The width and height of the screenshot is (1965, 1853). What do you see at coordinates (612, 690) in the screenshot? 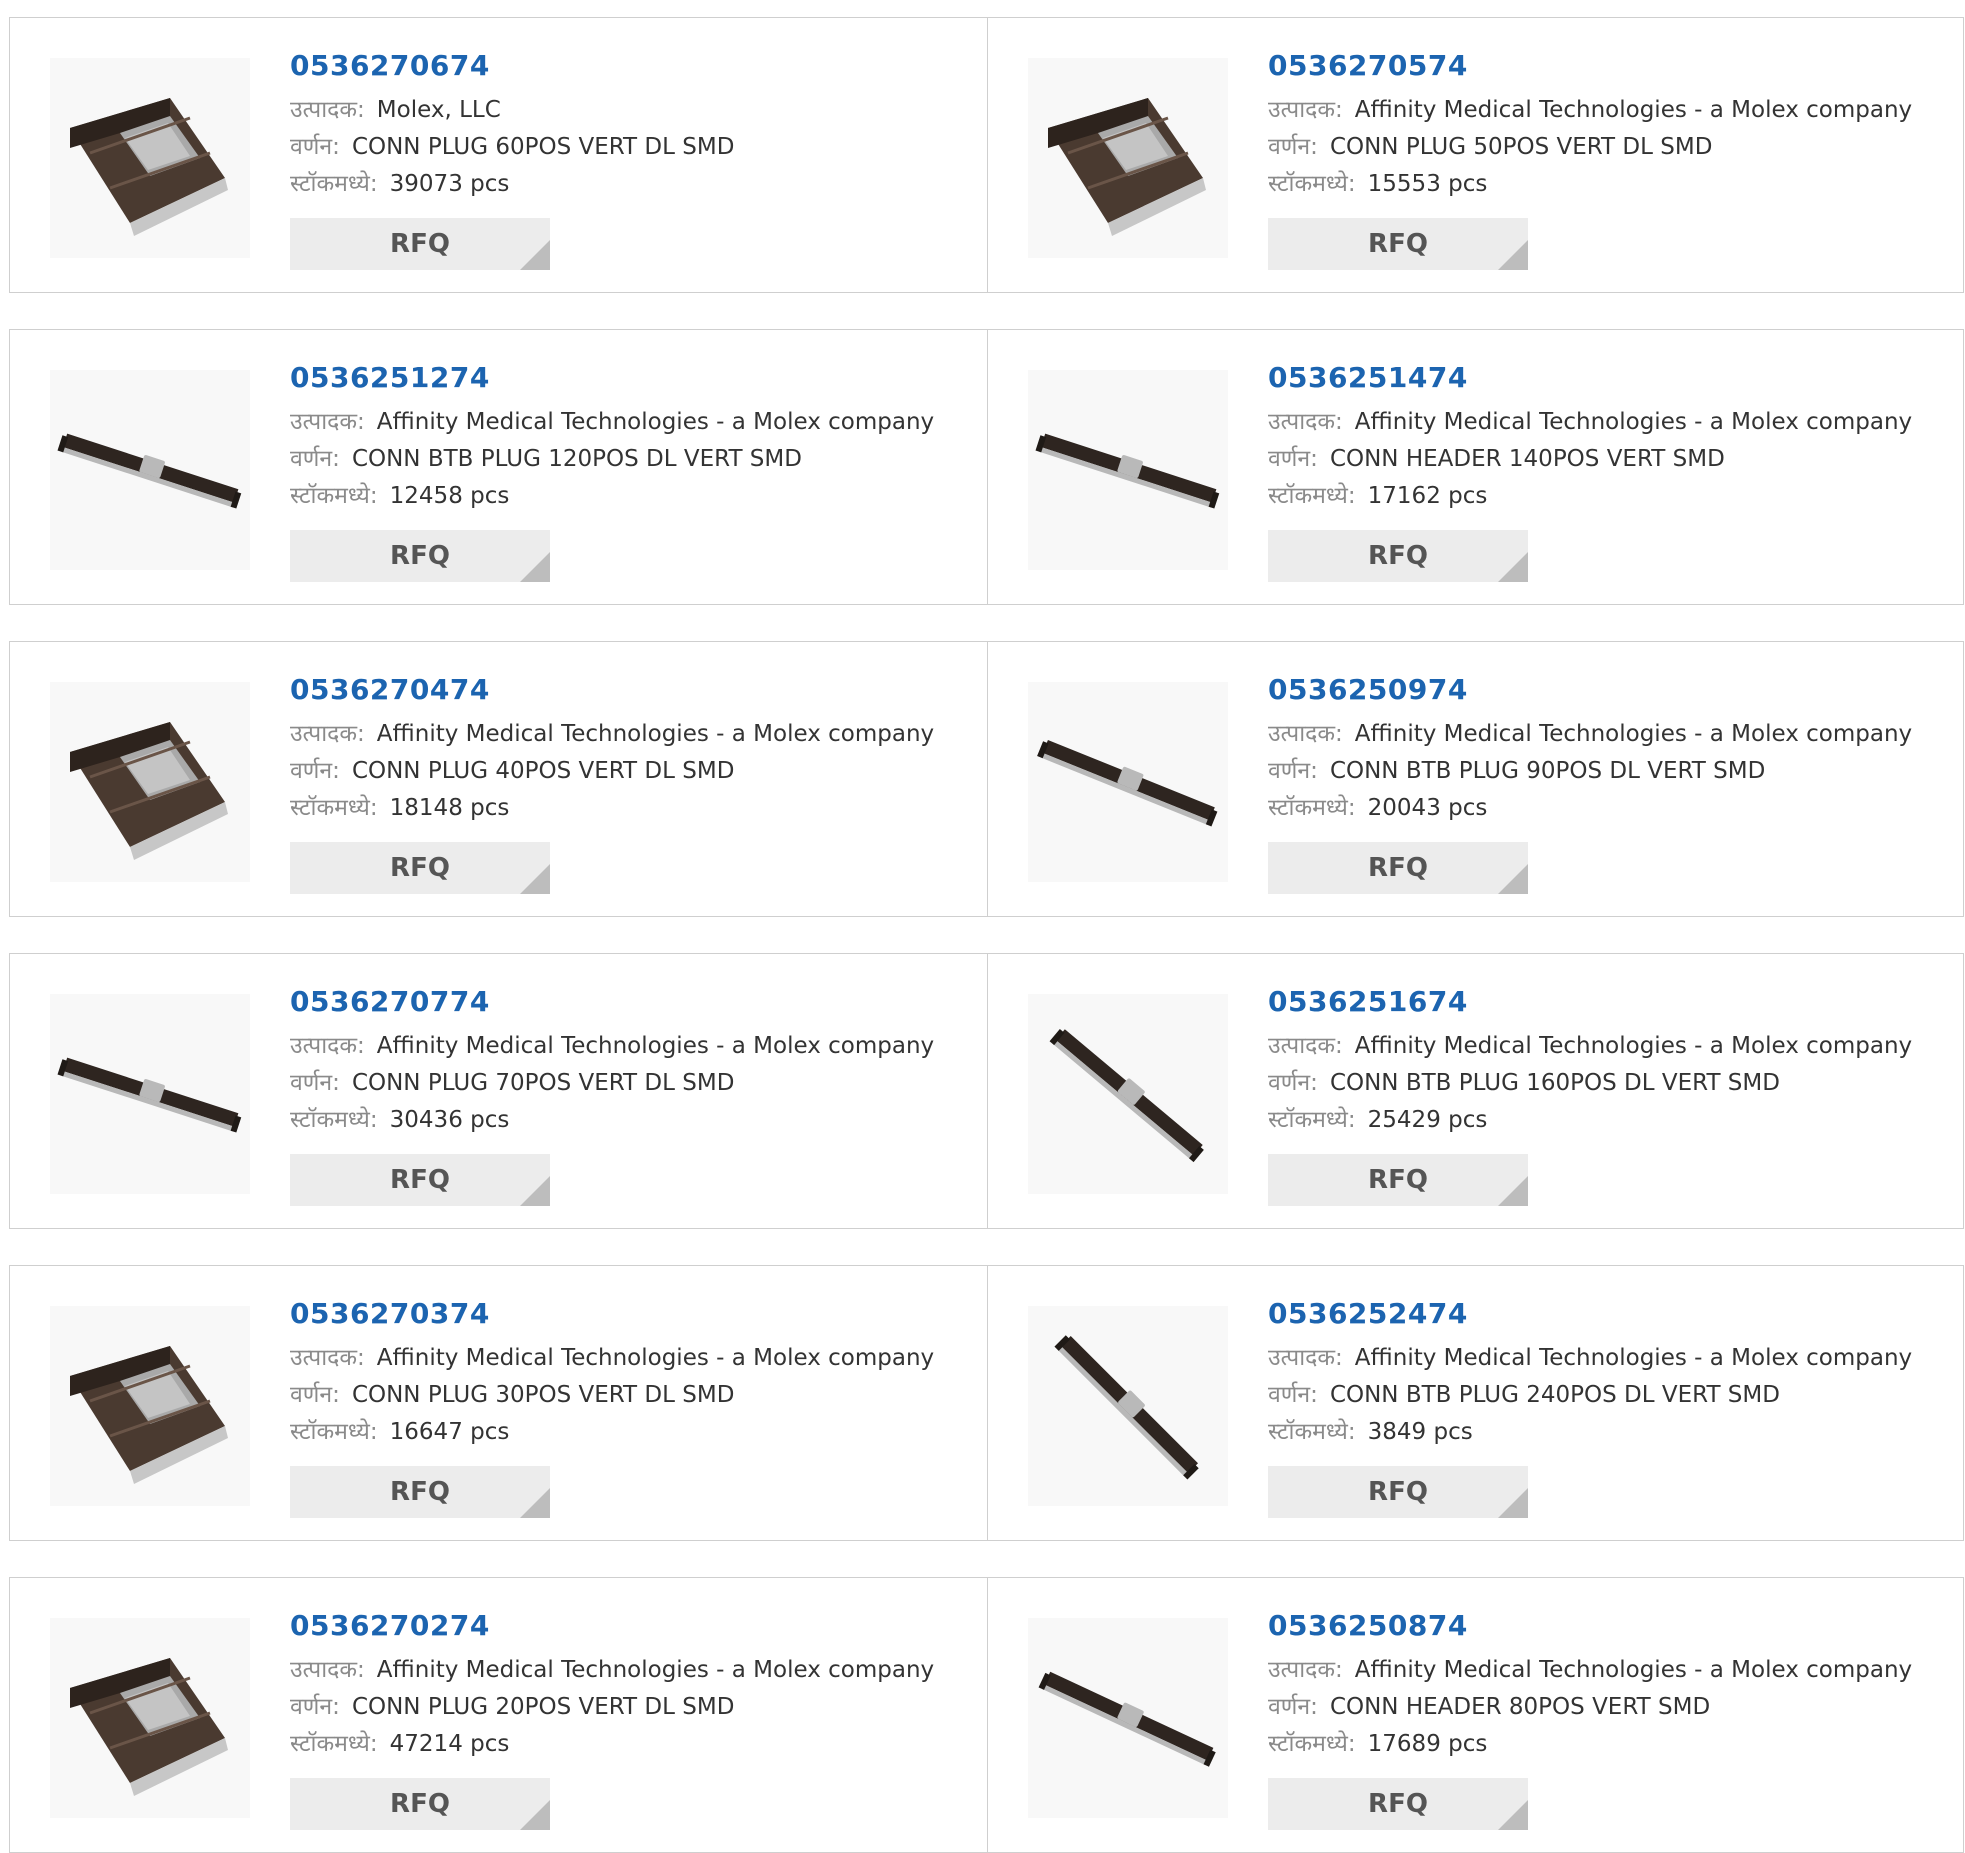
I see `part-number-link: 0536270474` at bounding box center [612, 690].